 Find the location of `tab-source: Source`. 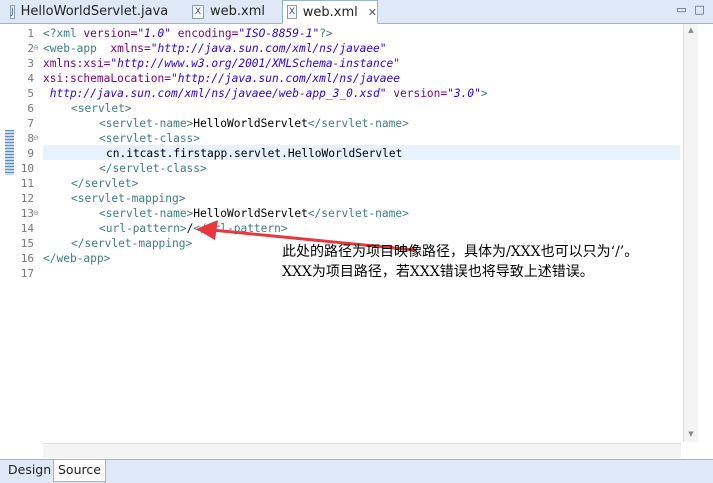

tab-source: Source is located at coordinates (79, 471).